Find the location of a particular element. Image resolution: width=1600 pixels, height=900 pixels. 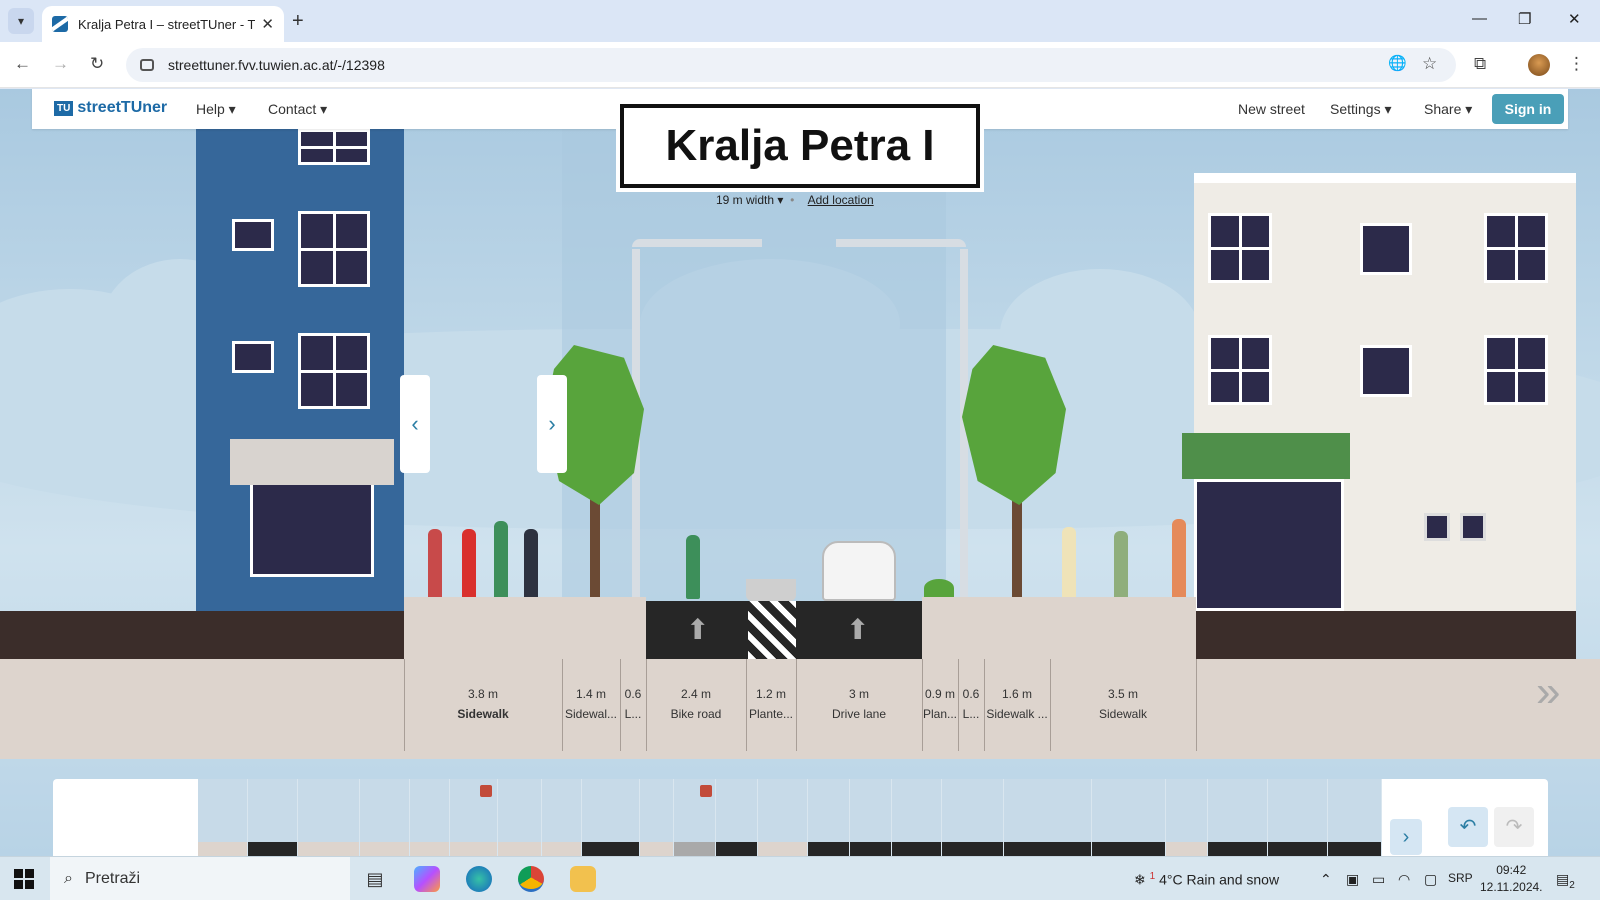

notifications-icon: ▤2 is located at coordinates (1565, 881).